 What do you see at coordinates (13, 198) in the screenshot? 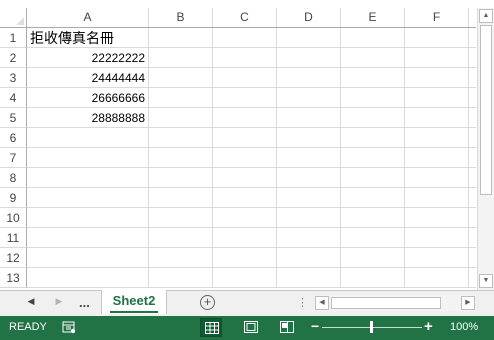
I see `row-header-9: 9` at bounding box center [13, 198].